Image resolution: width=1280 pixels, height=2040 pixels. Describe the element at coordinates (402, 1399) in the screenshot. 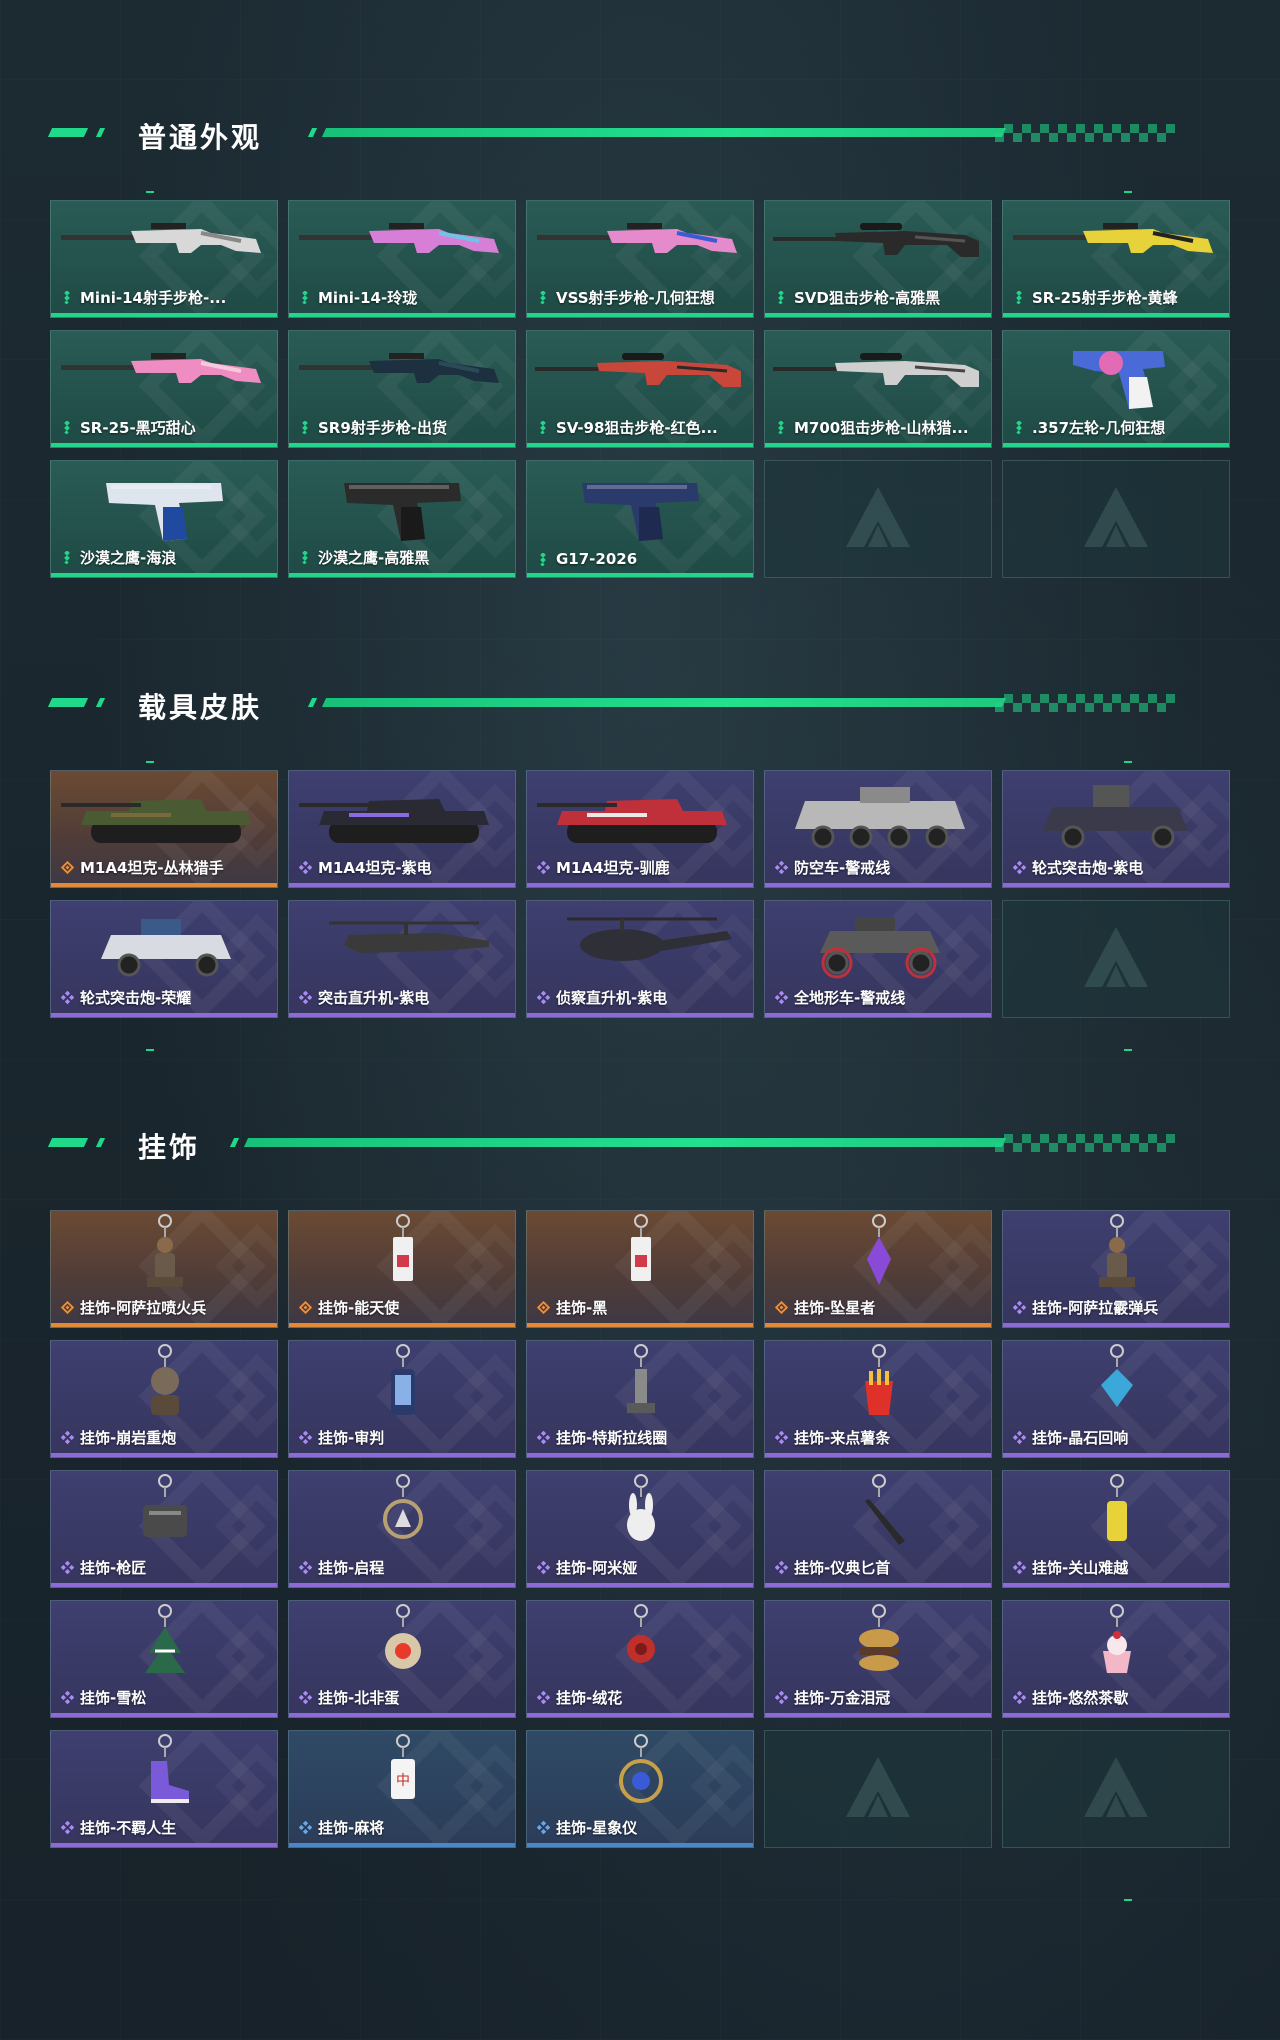

I see `item-card: 挂饰-审判` at that location.